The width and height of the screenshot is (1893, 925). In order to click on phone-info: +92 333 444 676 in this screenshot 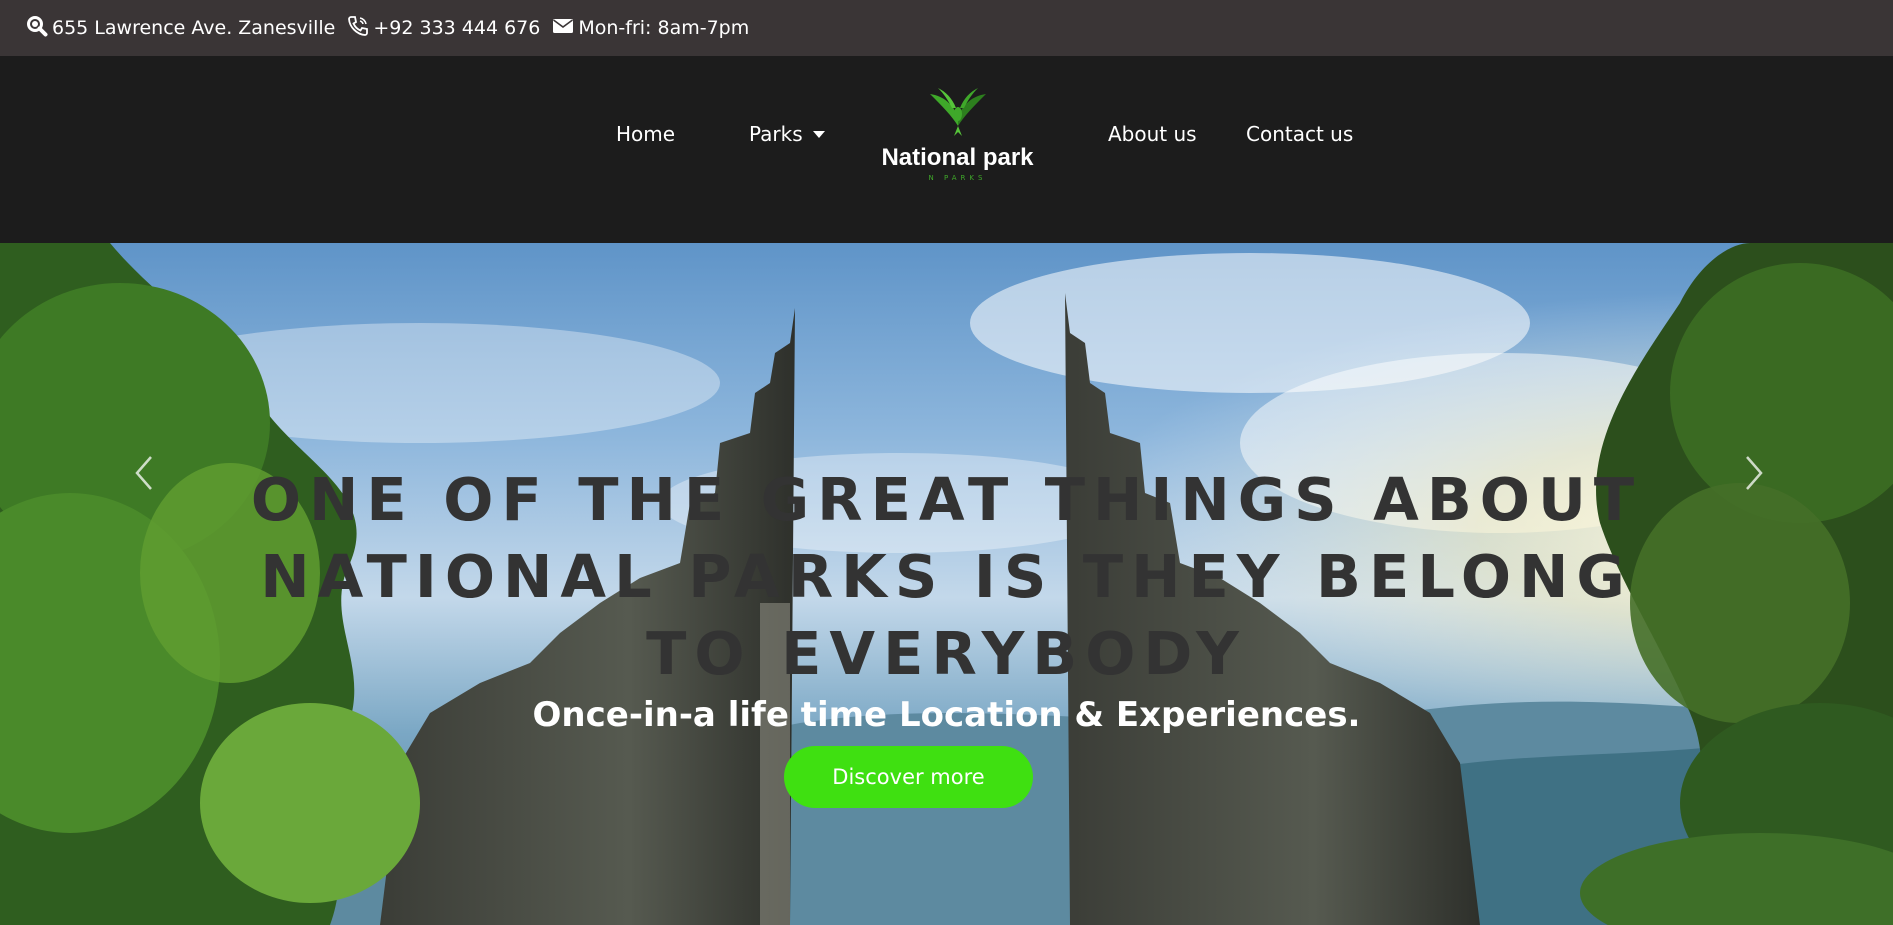, I will do `click(443, 28)`.